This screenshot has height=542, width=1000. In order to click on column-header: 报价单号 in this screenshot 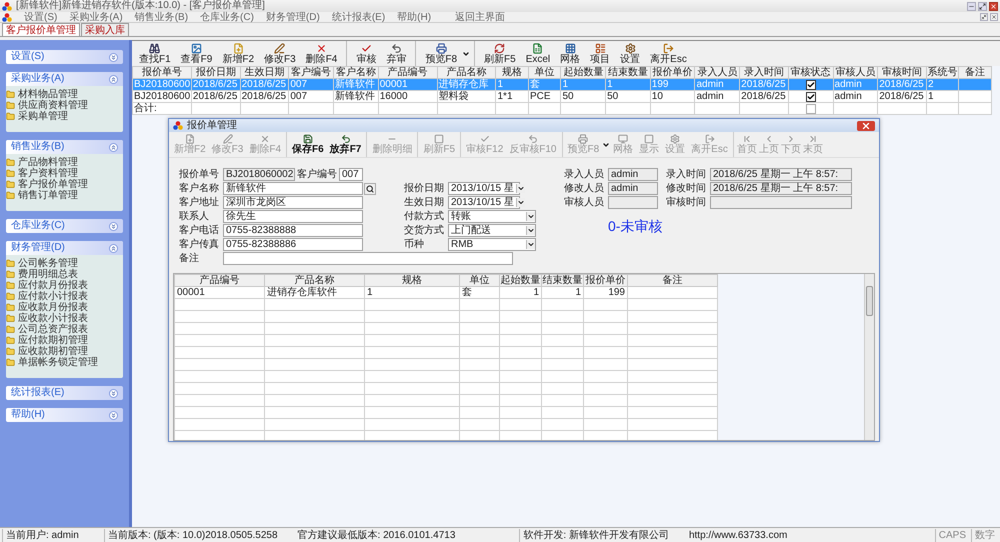, I will do `click(162, 72)`.